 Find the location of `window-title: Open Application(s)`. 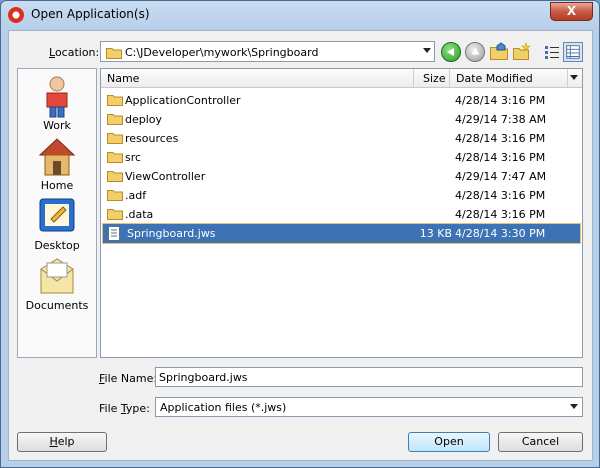

window-title: Open Application(s) is located at coordinates (90, 14).